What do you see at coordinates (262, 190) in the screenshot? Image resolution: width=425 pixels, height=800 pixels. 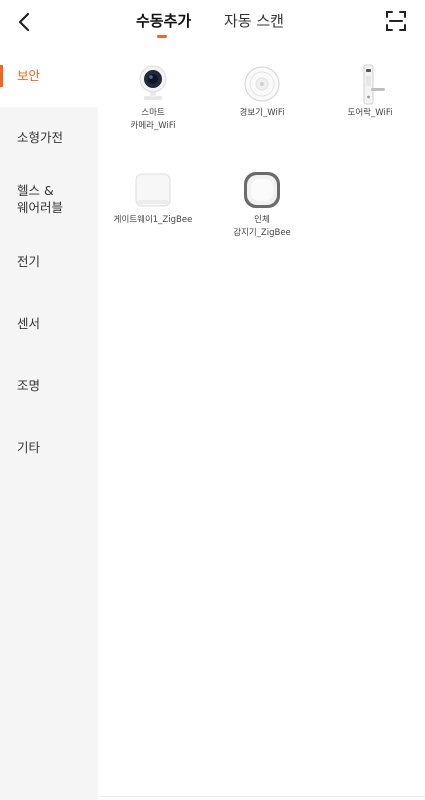 I see `motion-sensor-icon` at bounding box center [262, 190].